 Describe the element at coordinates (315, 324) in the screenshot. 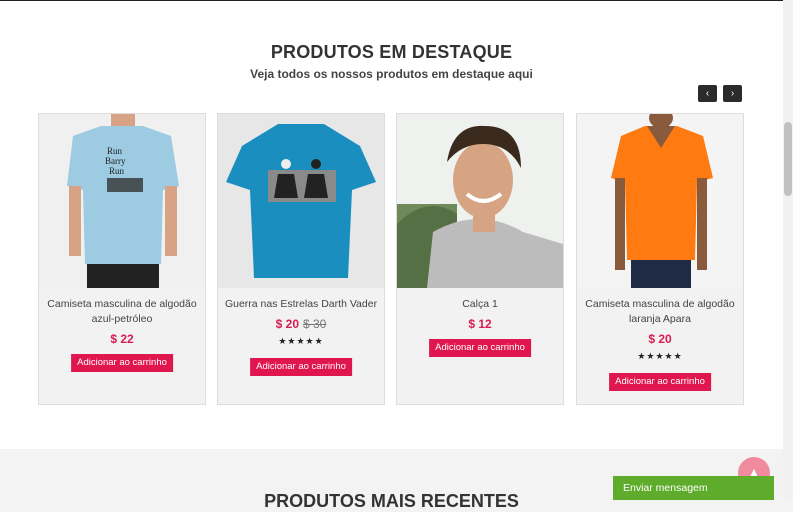

I see `product-old-price: $ 30` at that location.